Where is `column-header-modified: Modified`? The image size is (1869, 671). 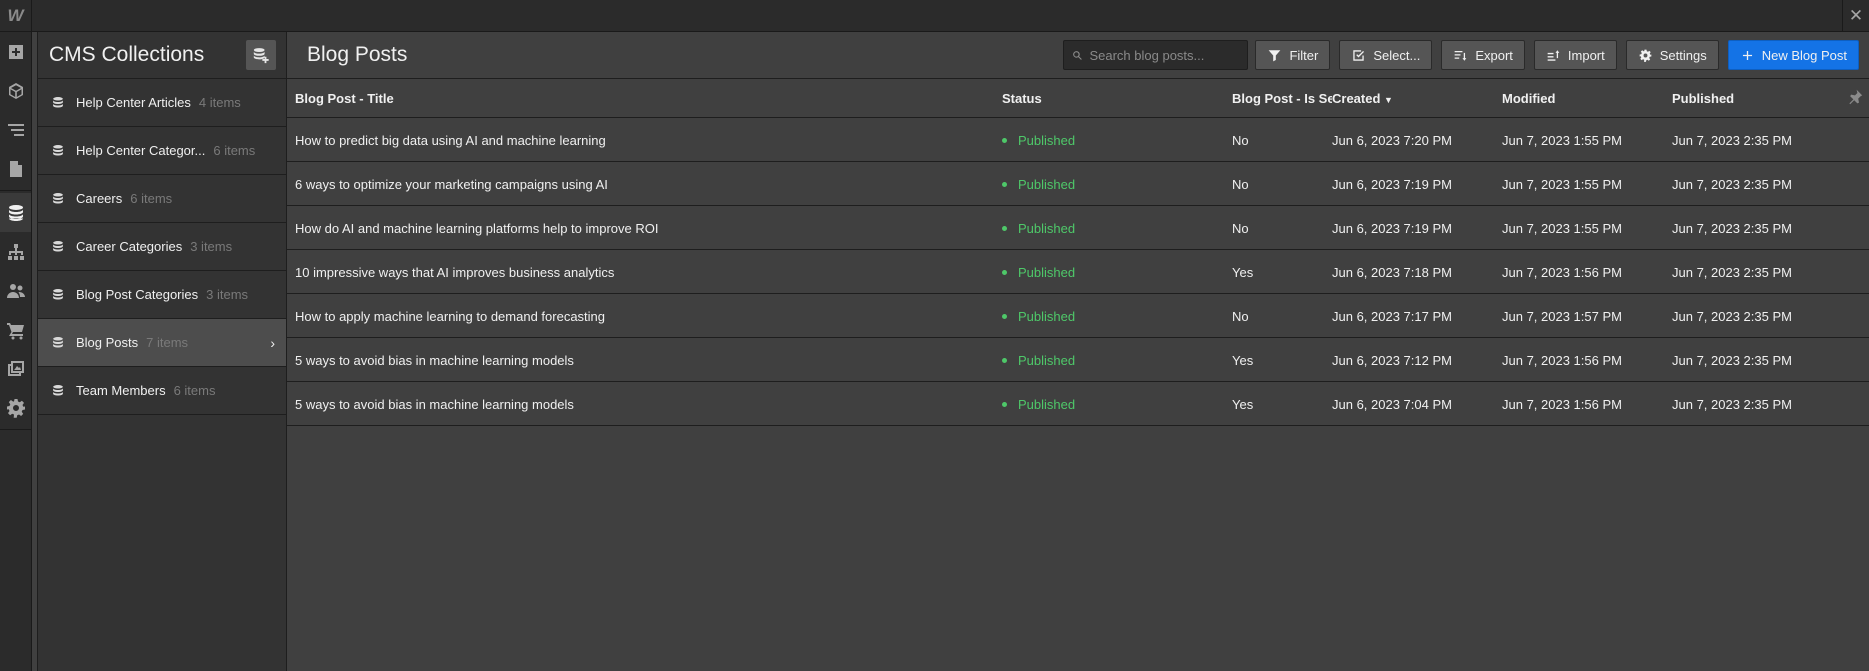 column-header-modified: Modified is located at coordinates (1528, 98).